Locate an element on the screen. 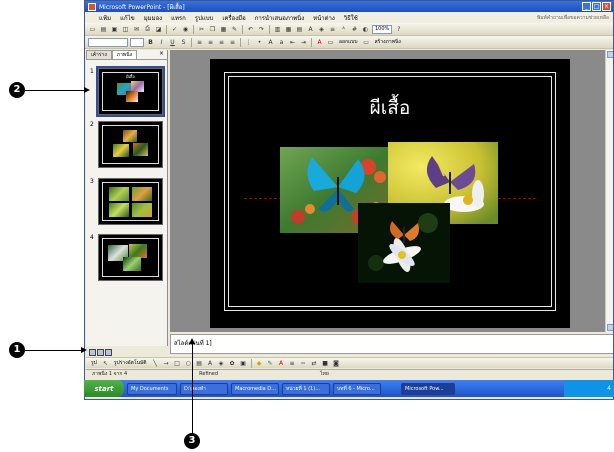 Image resolution: width=614 pixels, height=452 pixels. task-my-documents: My Documents is located at coordinates (152, 388).